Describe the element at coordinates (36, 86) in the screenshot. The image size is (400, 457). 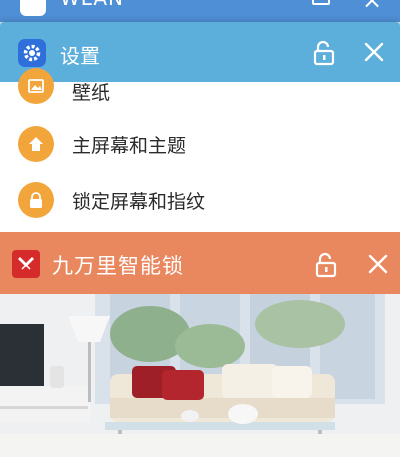
I see `wallpaper-icon` at that location.